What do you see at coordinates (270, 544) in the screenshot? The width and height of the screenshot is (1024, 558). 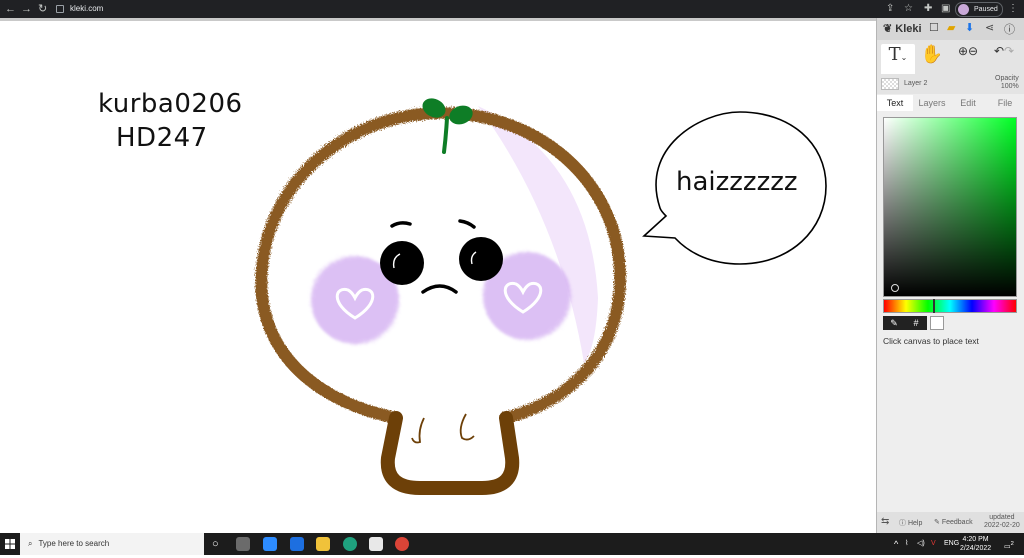 I see `zoom-app-icon` at bounding box center [270, 544].